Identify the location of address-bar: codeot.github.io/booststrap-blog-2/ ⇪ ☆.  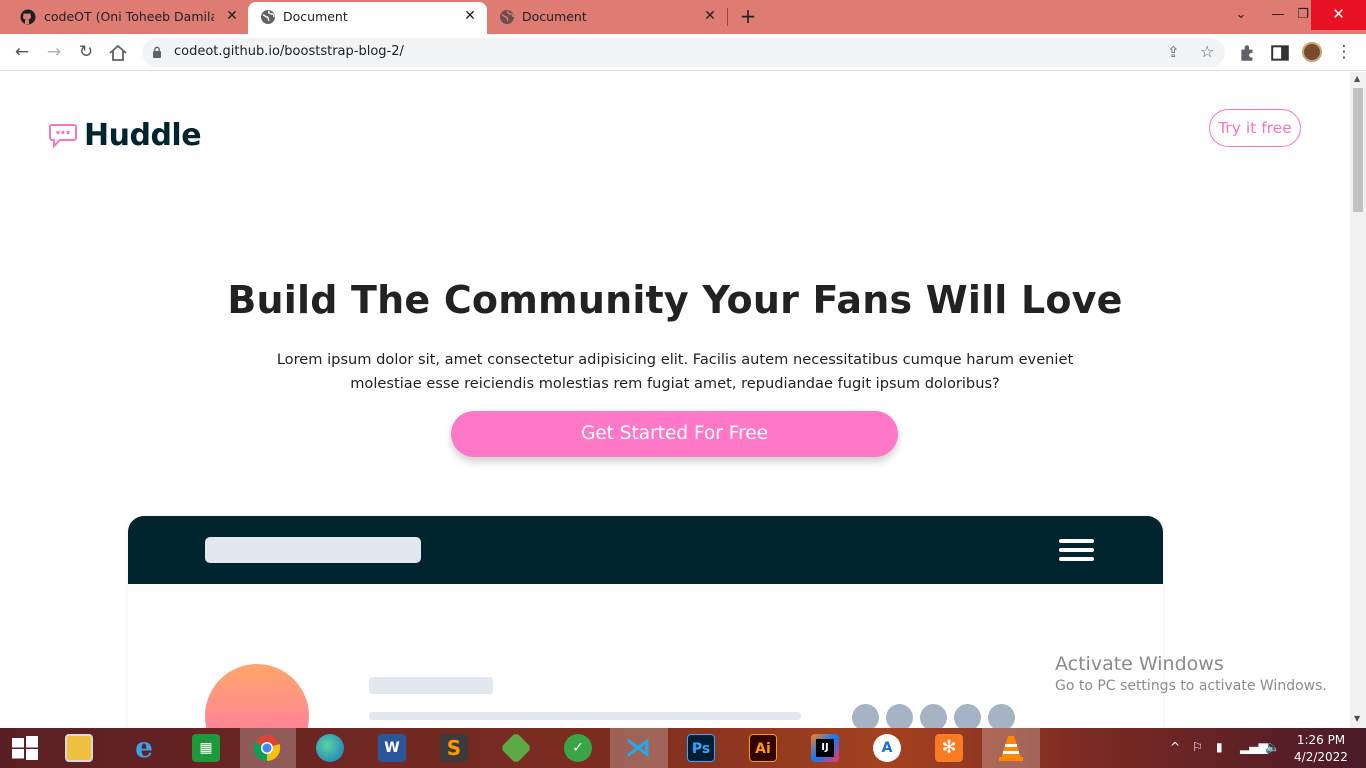
(683, 52).